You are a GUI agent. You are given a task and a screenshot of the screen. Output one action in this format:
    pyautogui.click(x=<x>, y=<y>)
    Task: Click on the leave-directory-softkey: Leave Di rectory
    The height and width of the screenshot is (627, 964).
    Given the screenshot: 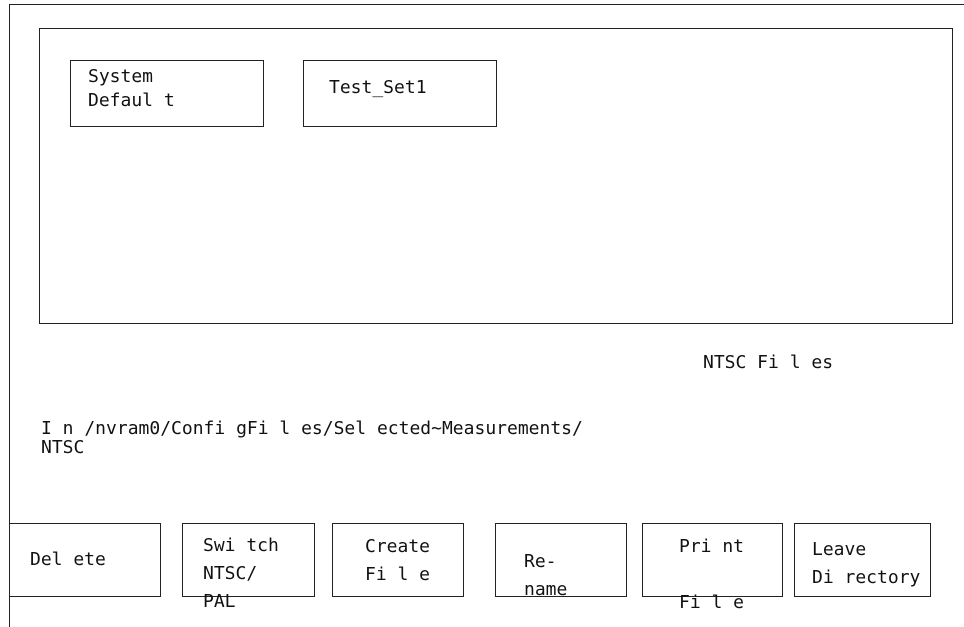 What is the action you would take?
    pyautogui.click(x=862, y=560)
    